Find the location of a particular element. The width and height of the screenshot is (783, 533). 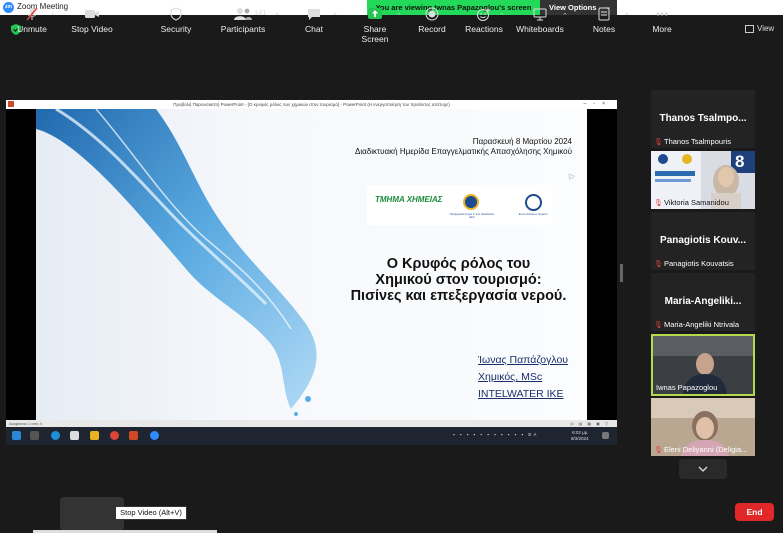

record-icon is located at coordinates (432, 14).